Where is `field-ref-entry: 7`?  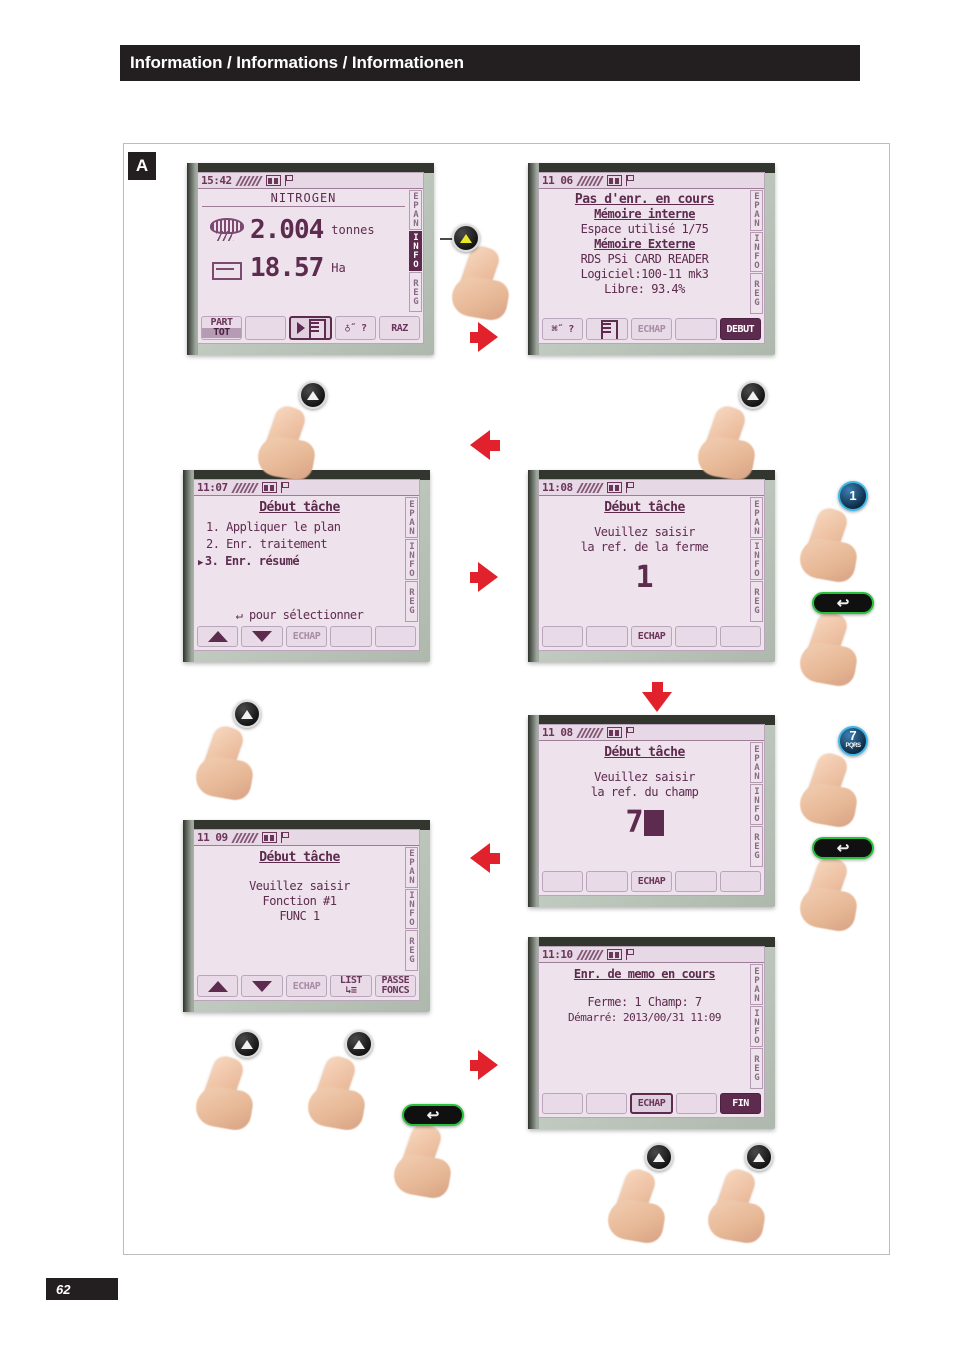 field-ref-entry: 7 is located at coordinates (644, 823).